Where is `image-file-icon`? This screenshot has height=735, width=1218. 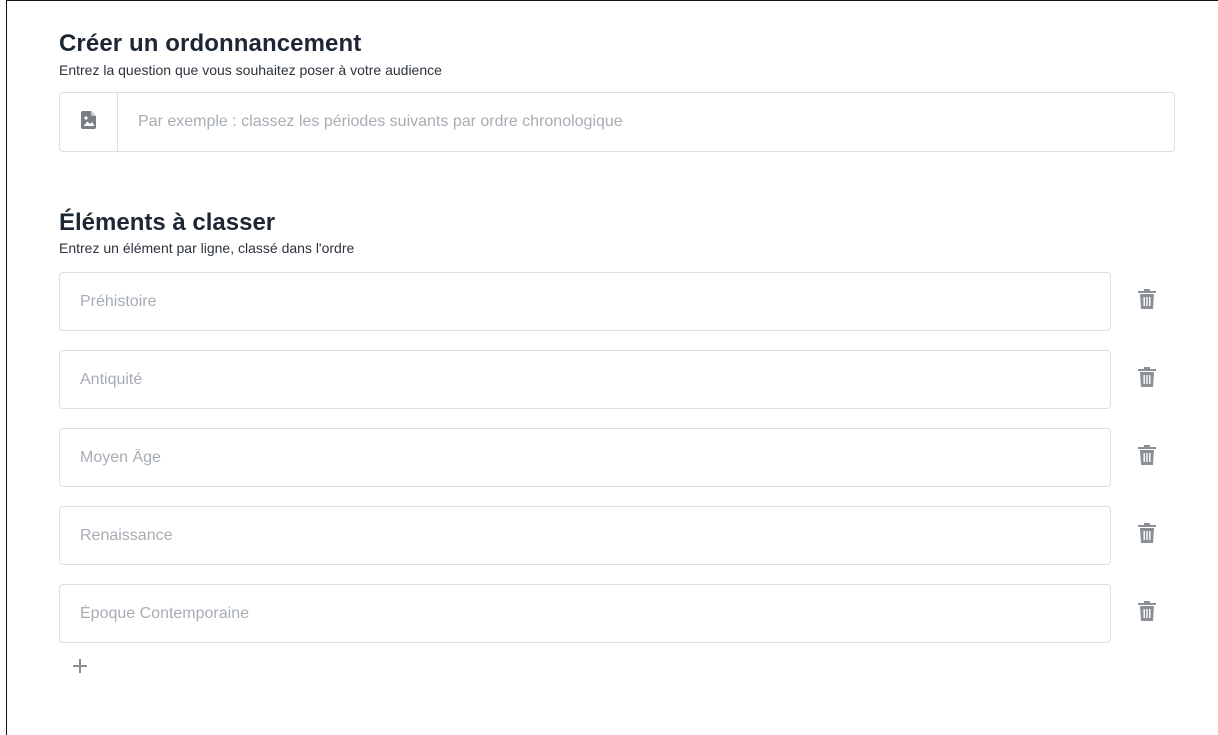 image-file-icon is located at coordinates (88, 122).